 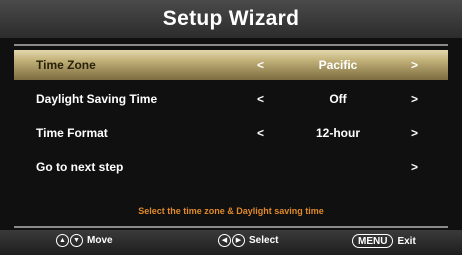 What do you see at coordinates (231, 65) in the screenshot?
I see `menu-item-time-zone: Time Zone < Pacific >` at bounding box center [231, 65].